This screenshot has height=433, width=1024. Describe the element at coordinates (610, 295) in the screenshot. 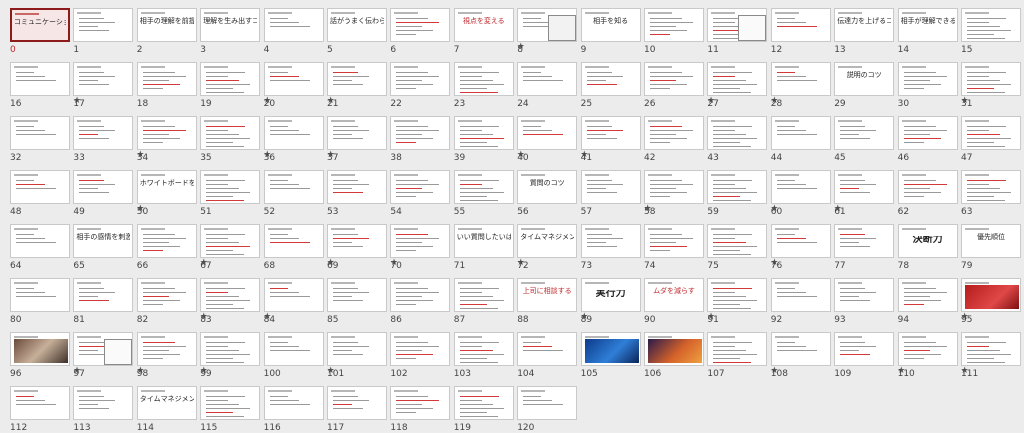

I see `slide-thumbnail: 実行力` at that location.